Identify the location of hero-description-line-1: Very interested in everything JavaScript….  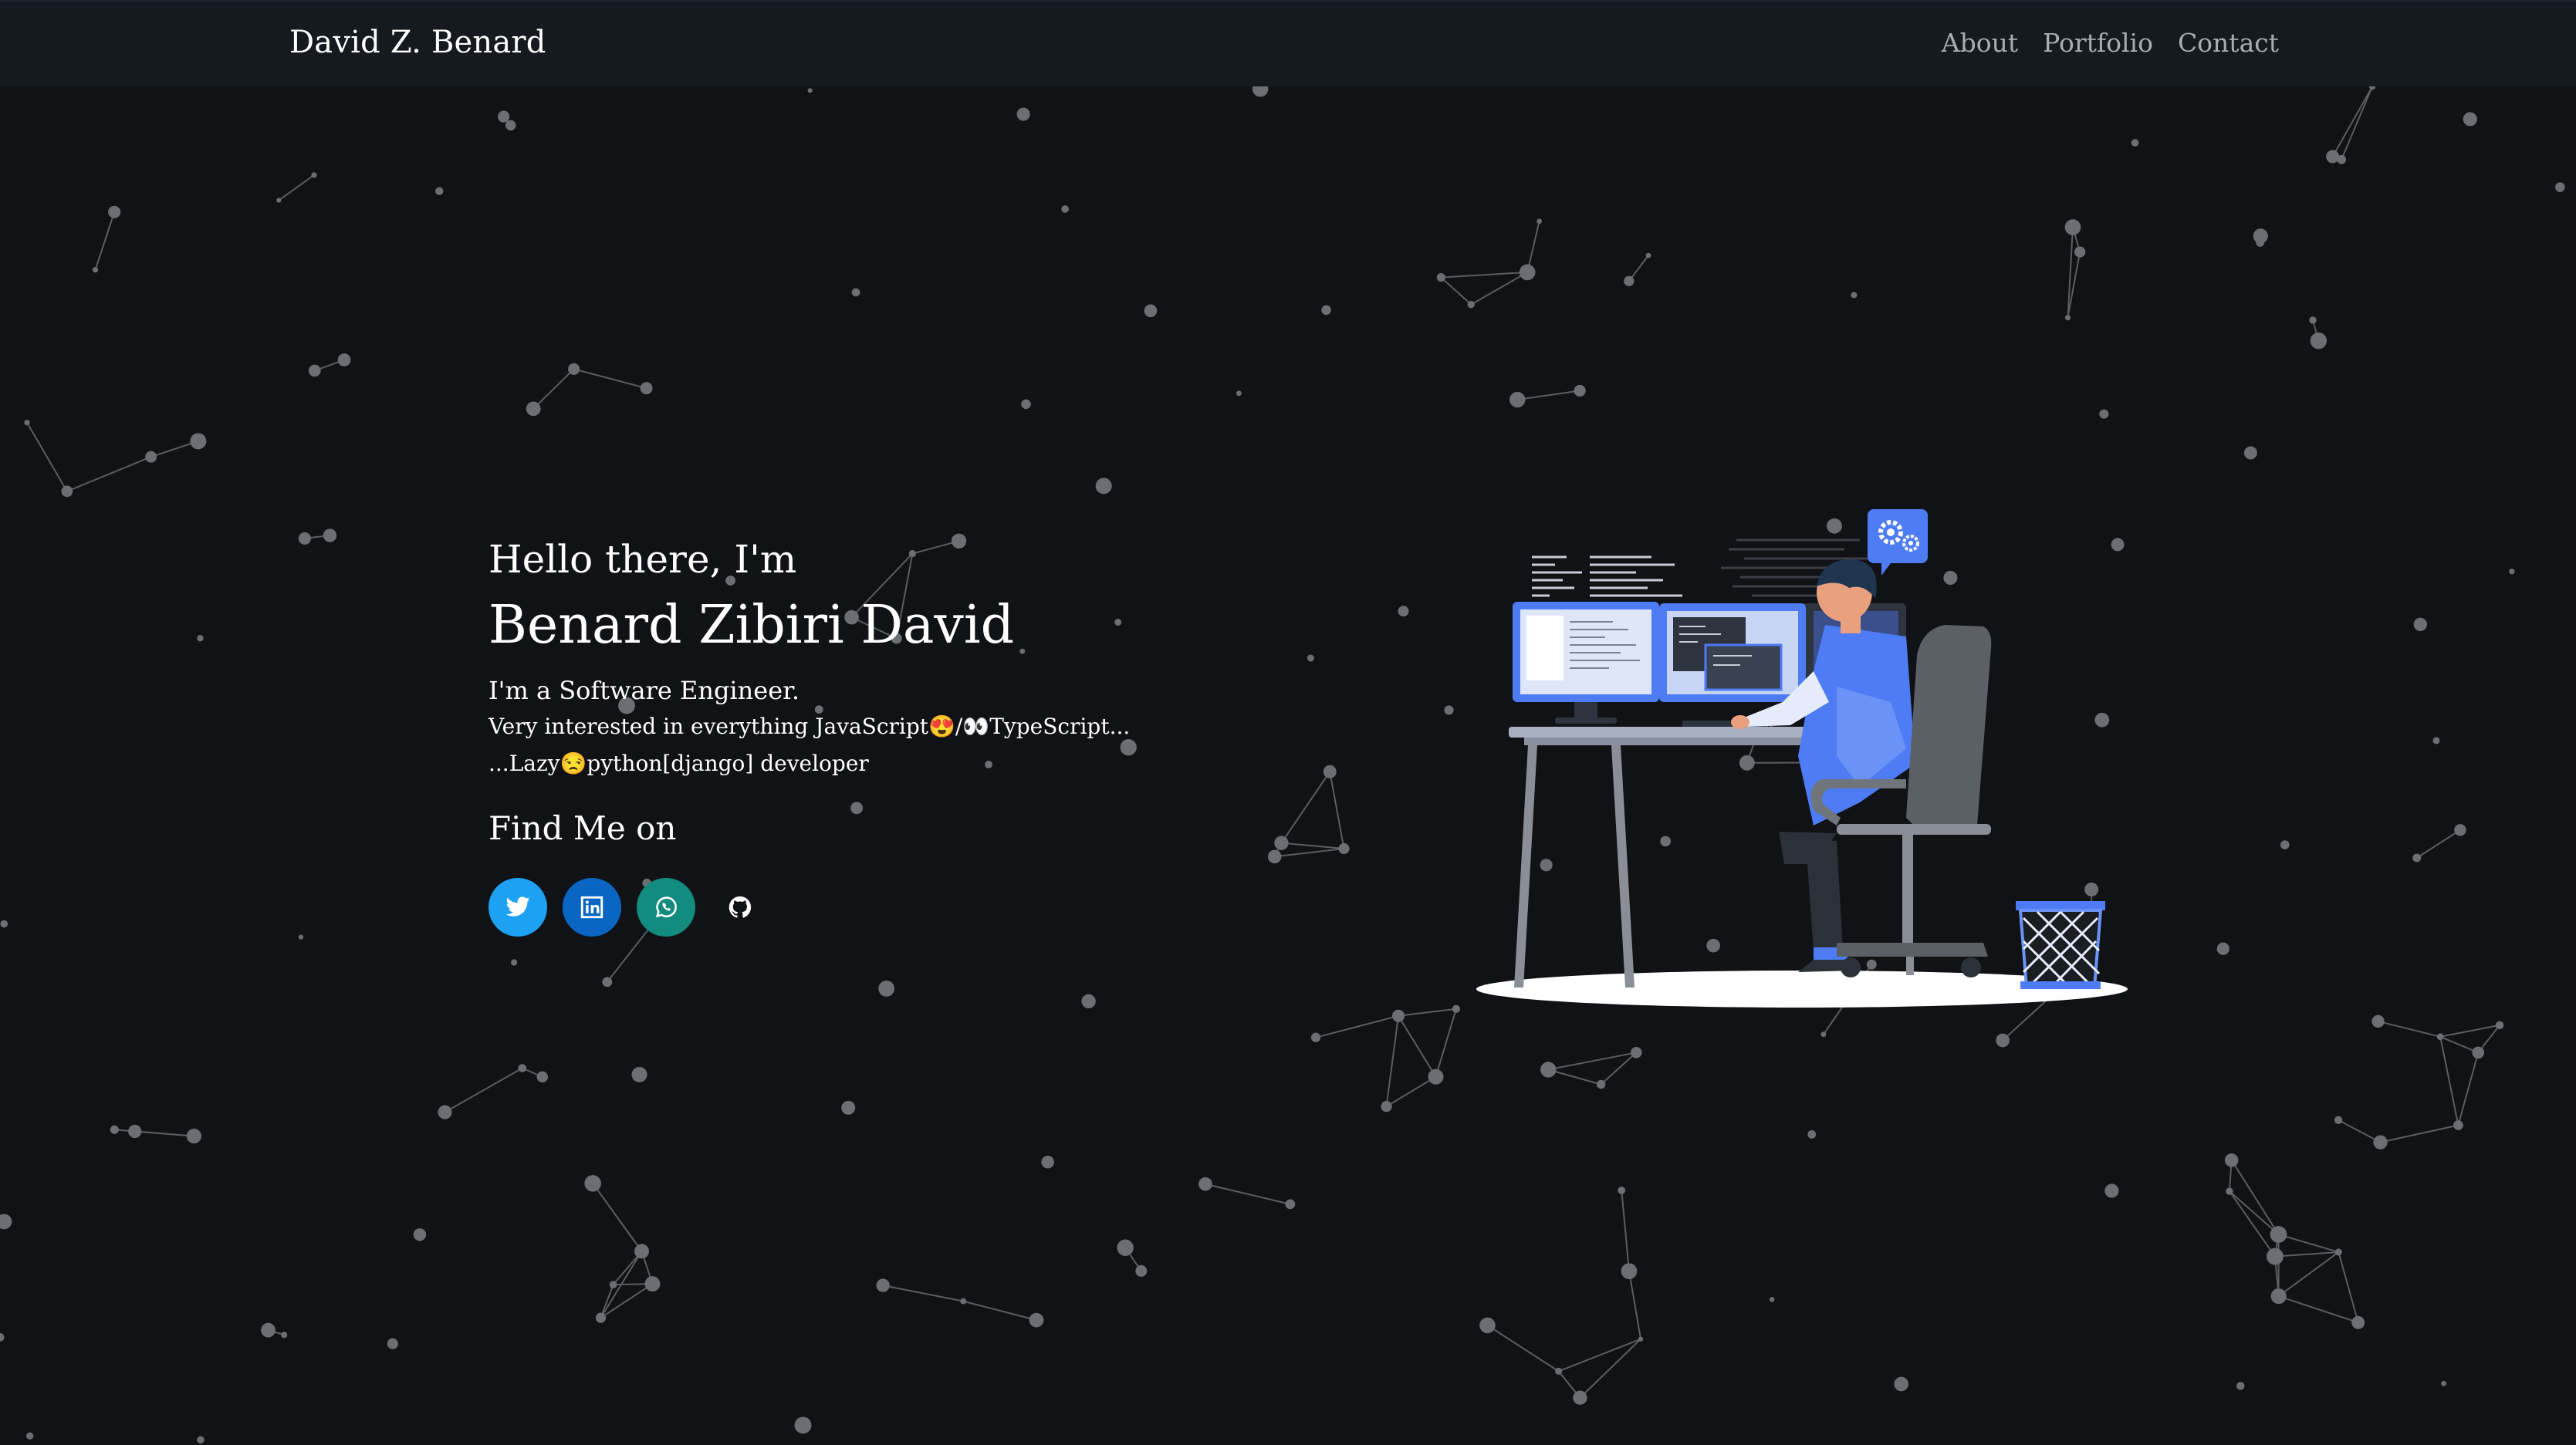
(809, 726).